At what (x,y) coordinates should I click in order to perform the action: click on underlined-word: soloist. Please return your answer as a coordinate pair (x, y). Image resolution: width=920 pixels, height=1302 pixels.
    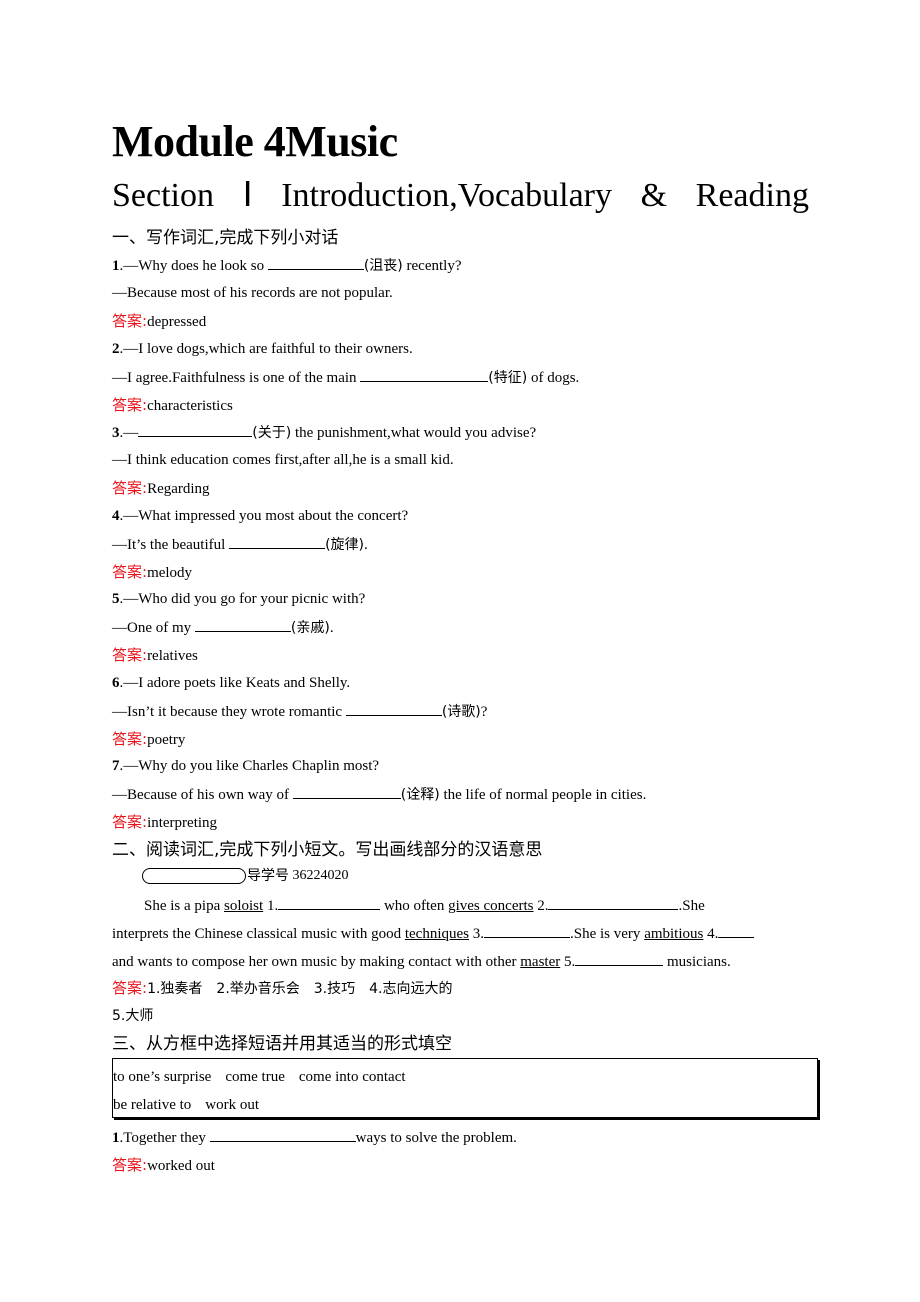
    Looking at the image, I should click on (244, 906).